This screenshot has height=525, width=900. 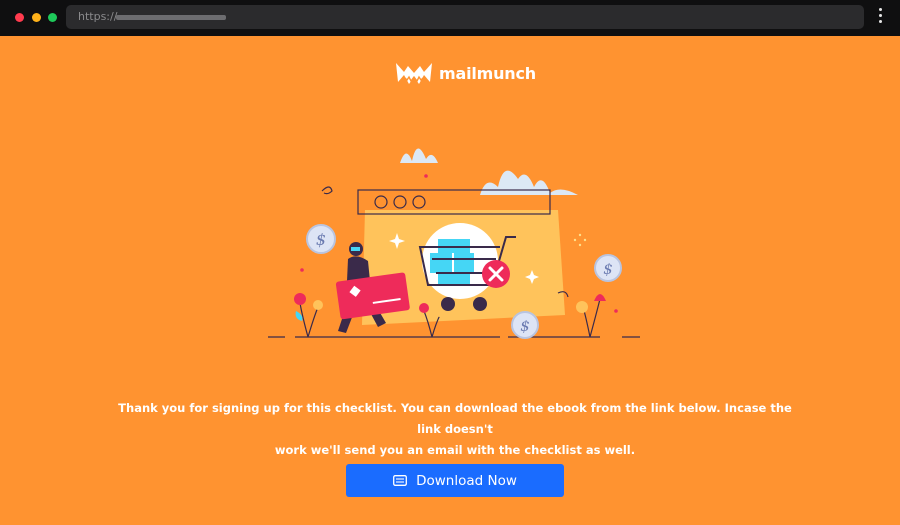 What do you see at coordinates (580, 240) in the screenshot?
I see `dotted-burst-icon` at bounding box center [580, 240].